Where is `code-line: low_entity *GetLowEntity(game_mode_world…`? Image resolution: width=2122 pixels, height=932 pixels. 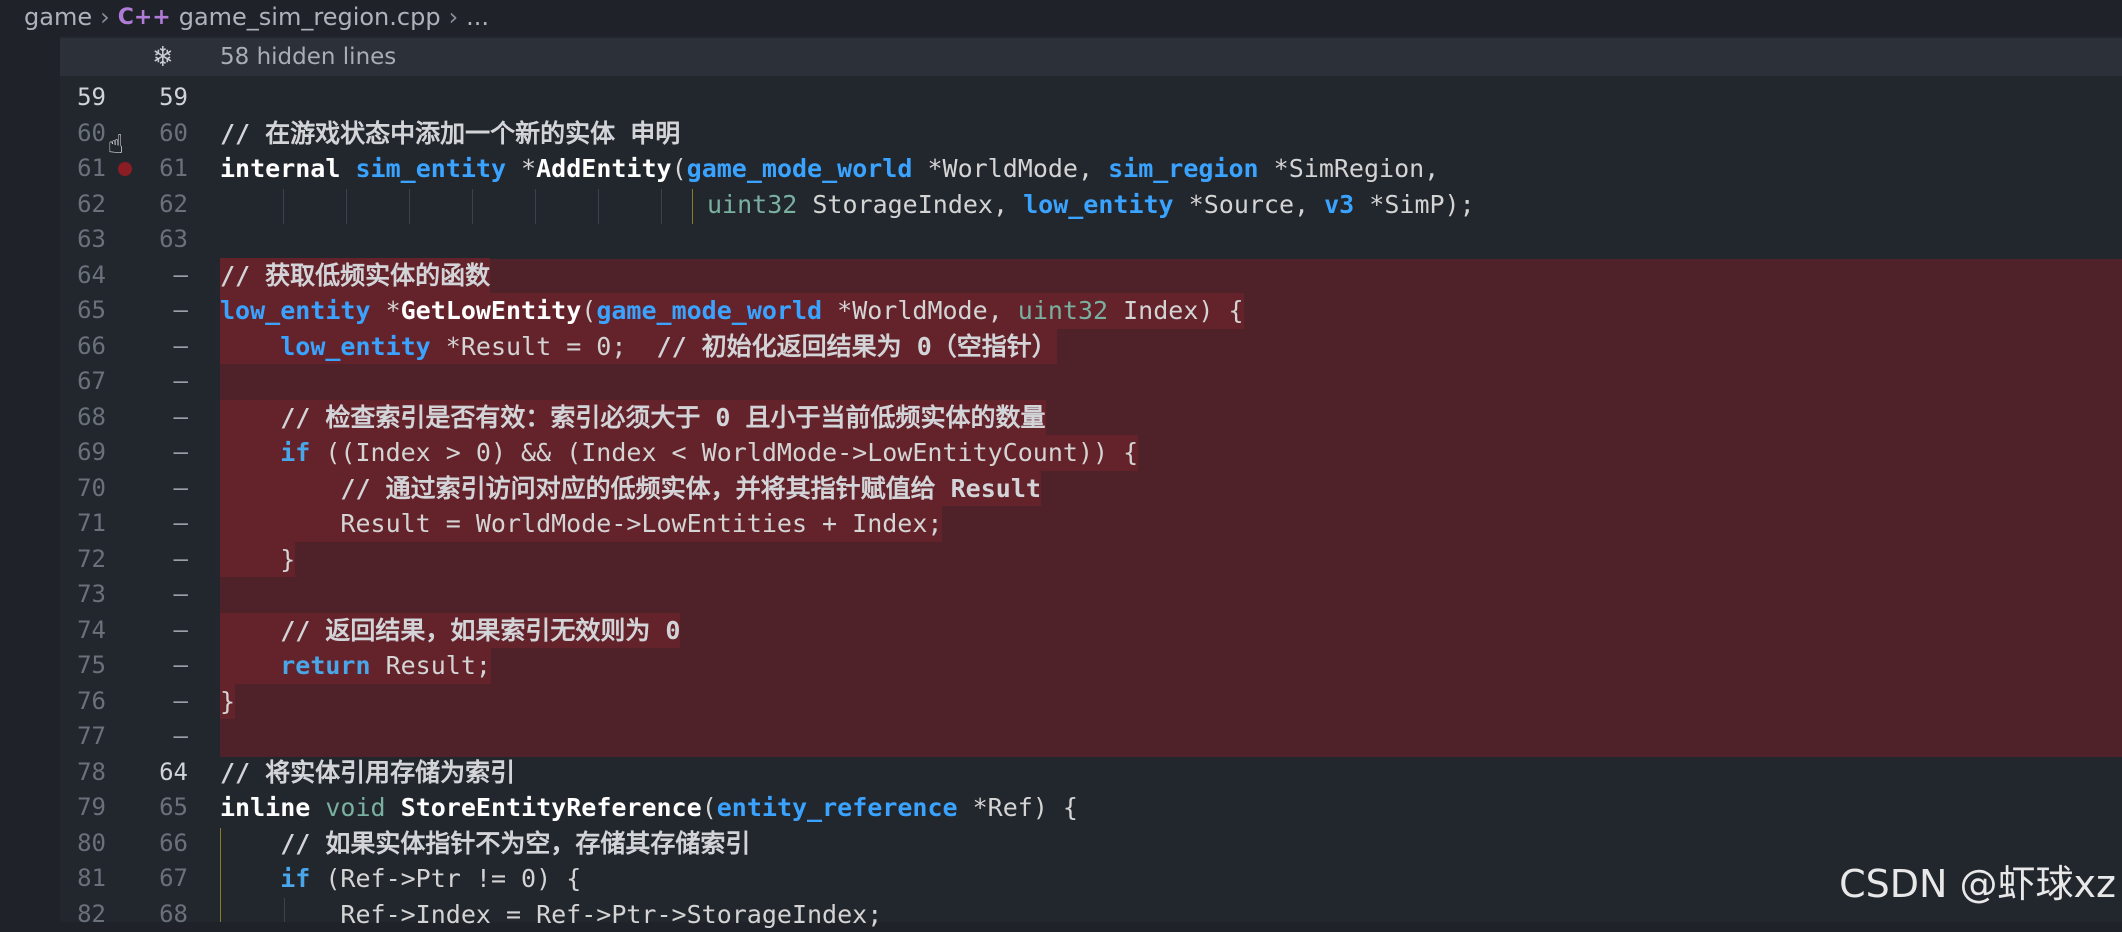 code-line: low_entity *GetLowEntity(game_mode_world… is located at coordinates (732, 311).